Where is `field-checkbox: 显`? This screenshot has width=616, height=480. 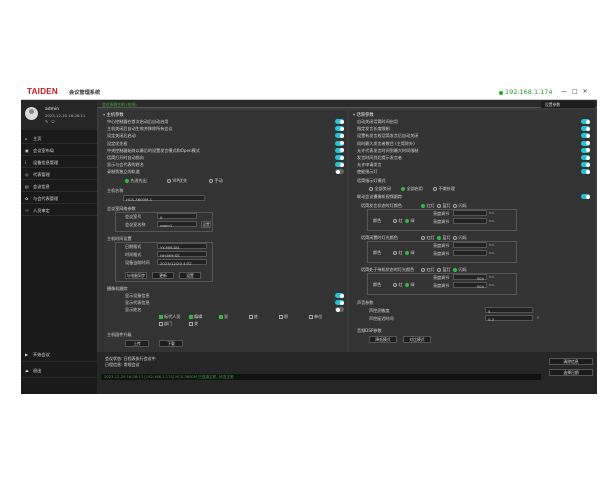
field-checkbox: 显 is located at coordinates (223, 317).